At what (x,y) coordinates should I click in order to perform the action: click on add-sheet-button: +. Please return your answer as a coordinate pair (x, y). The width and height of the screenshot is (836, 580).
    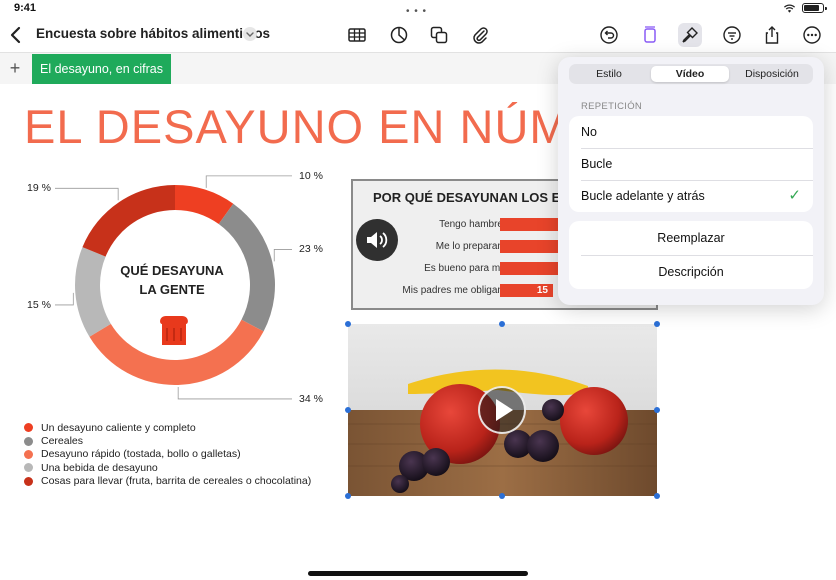
    Looking at the image, I should click on (15, 68).